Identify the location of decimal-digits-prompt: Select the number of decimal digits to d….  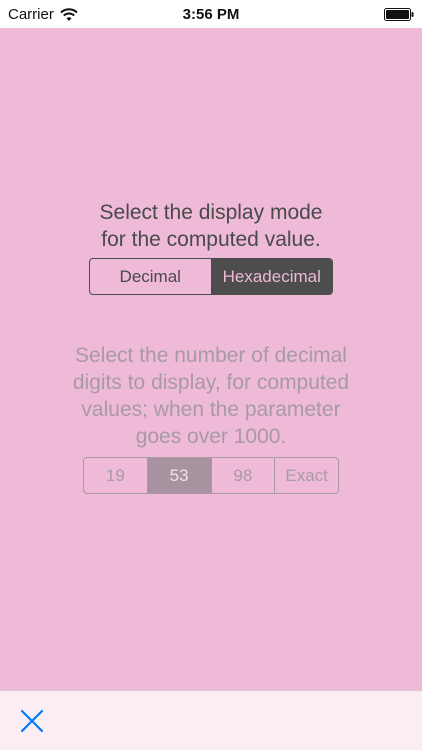
(211, 396).